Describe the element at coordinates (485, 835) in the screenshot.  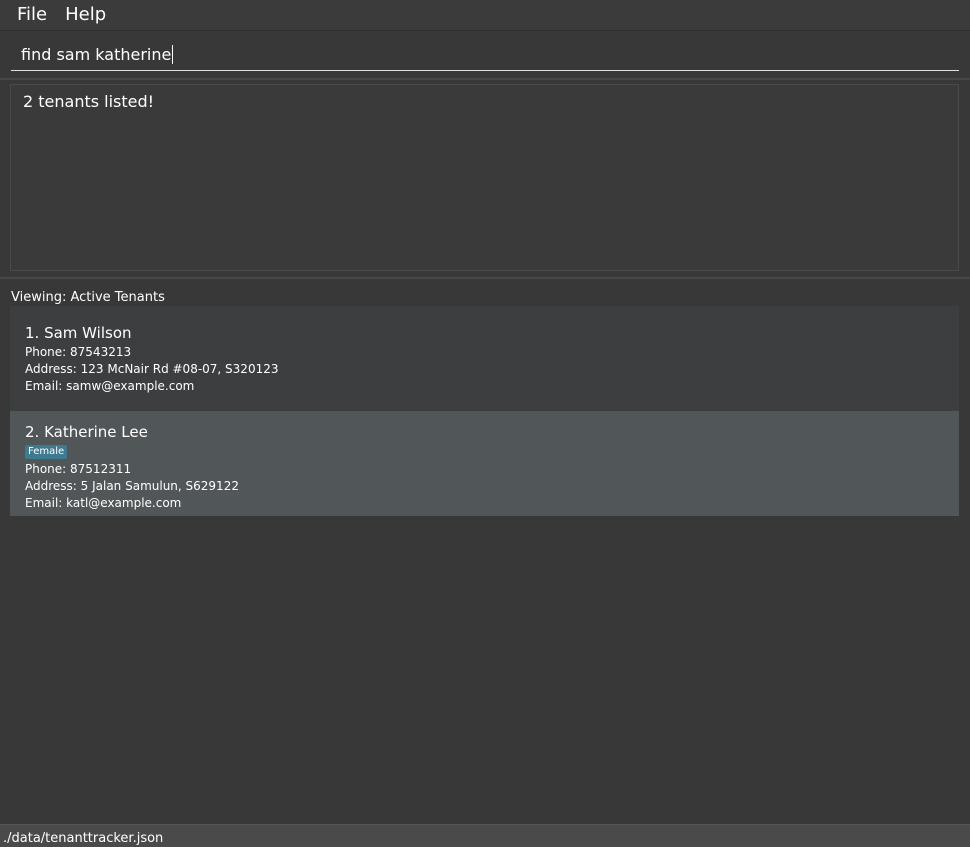
I see `status-bar: ./data/tenanttracker.json` at that location.